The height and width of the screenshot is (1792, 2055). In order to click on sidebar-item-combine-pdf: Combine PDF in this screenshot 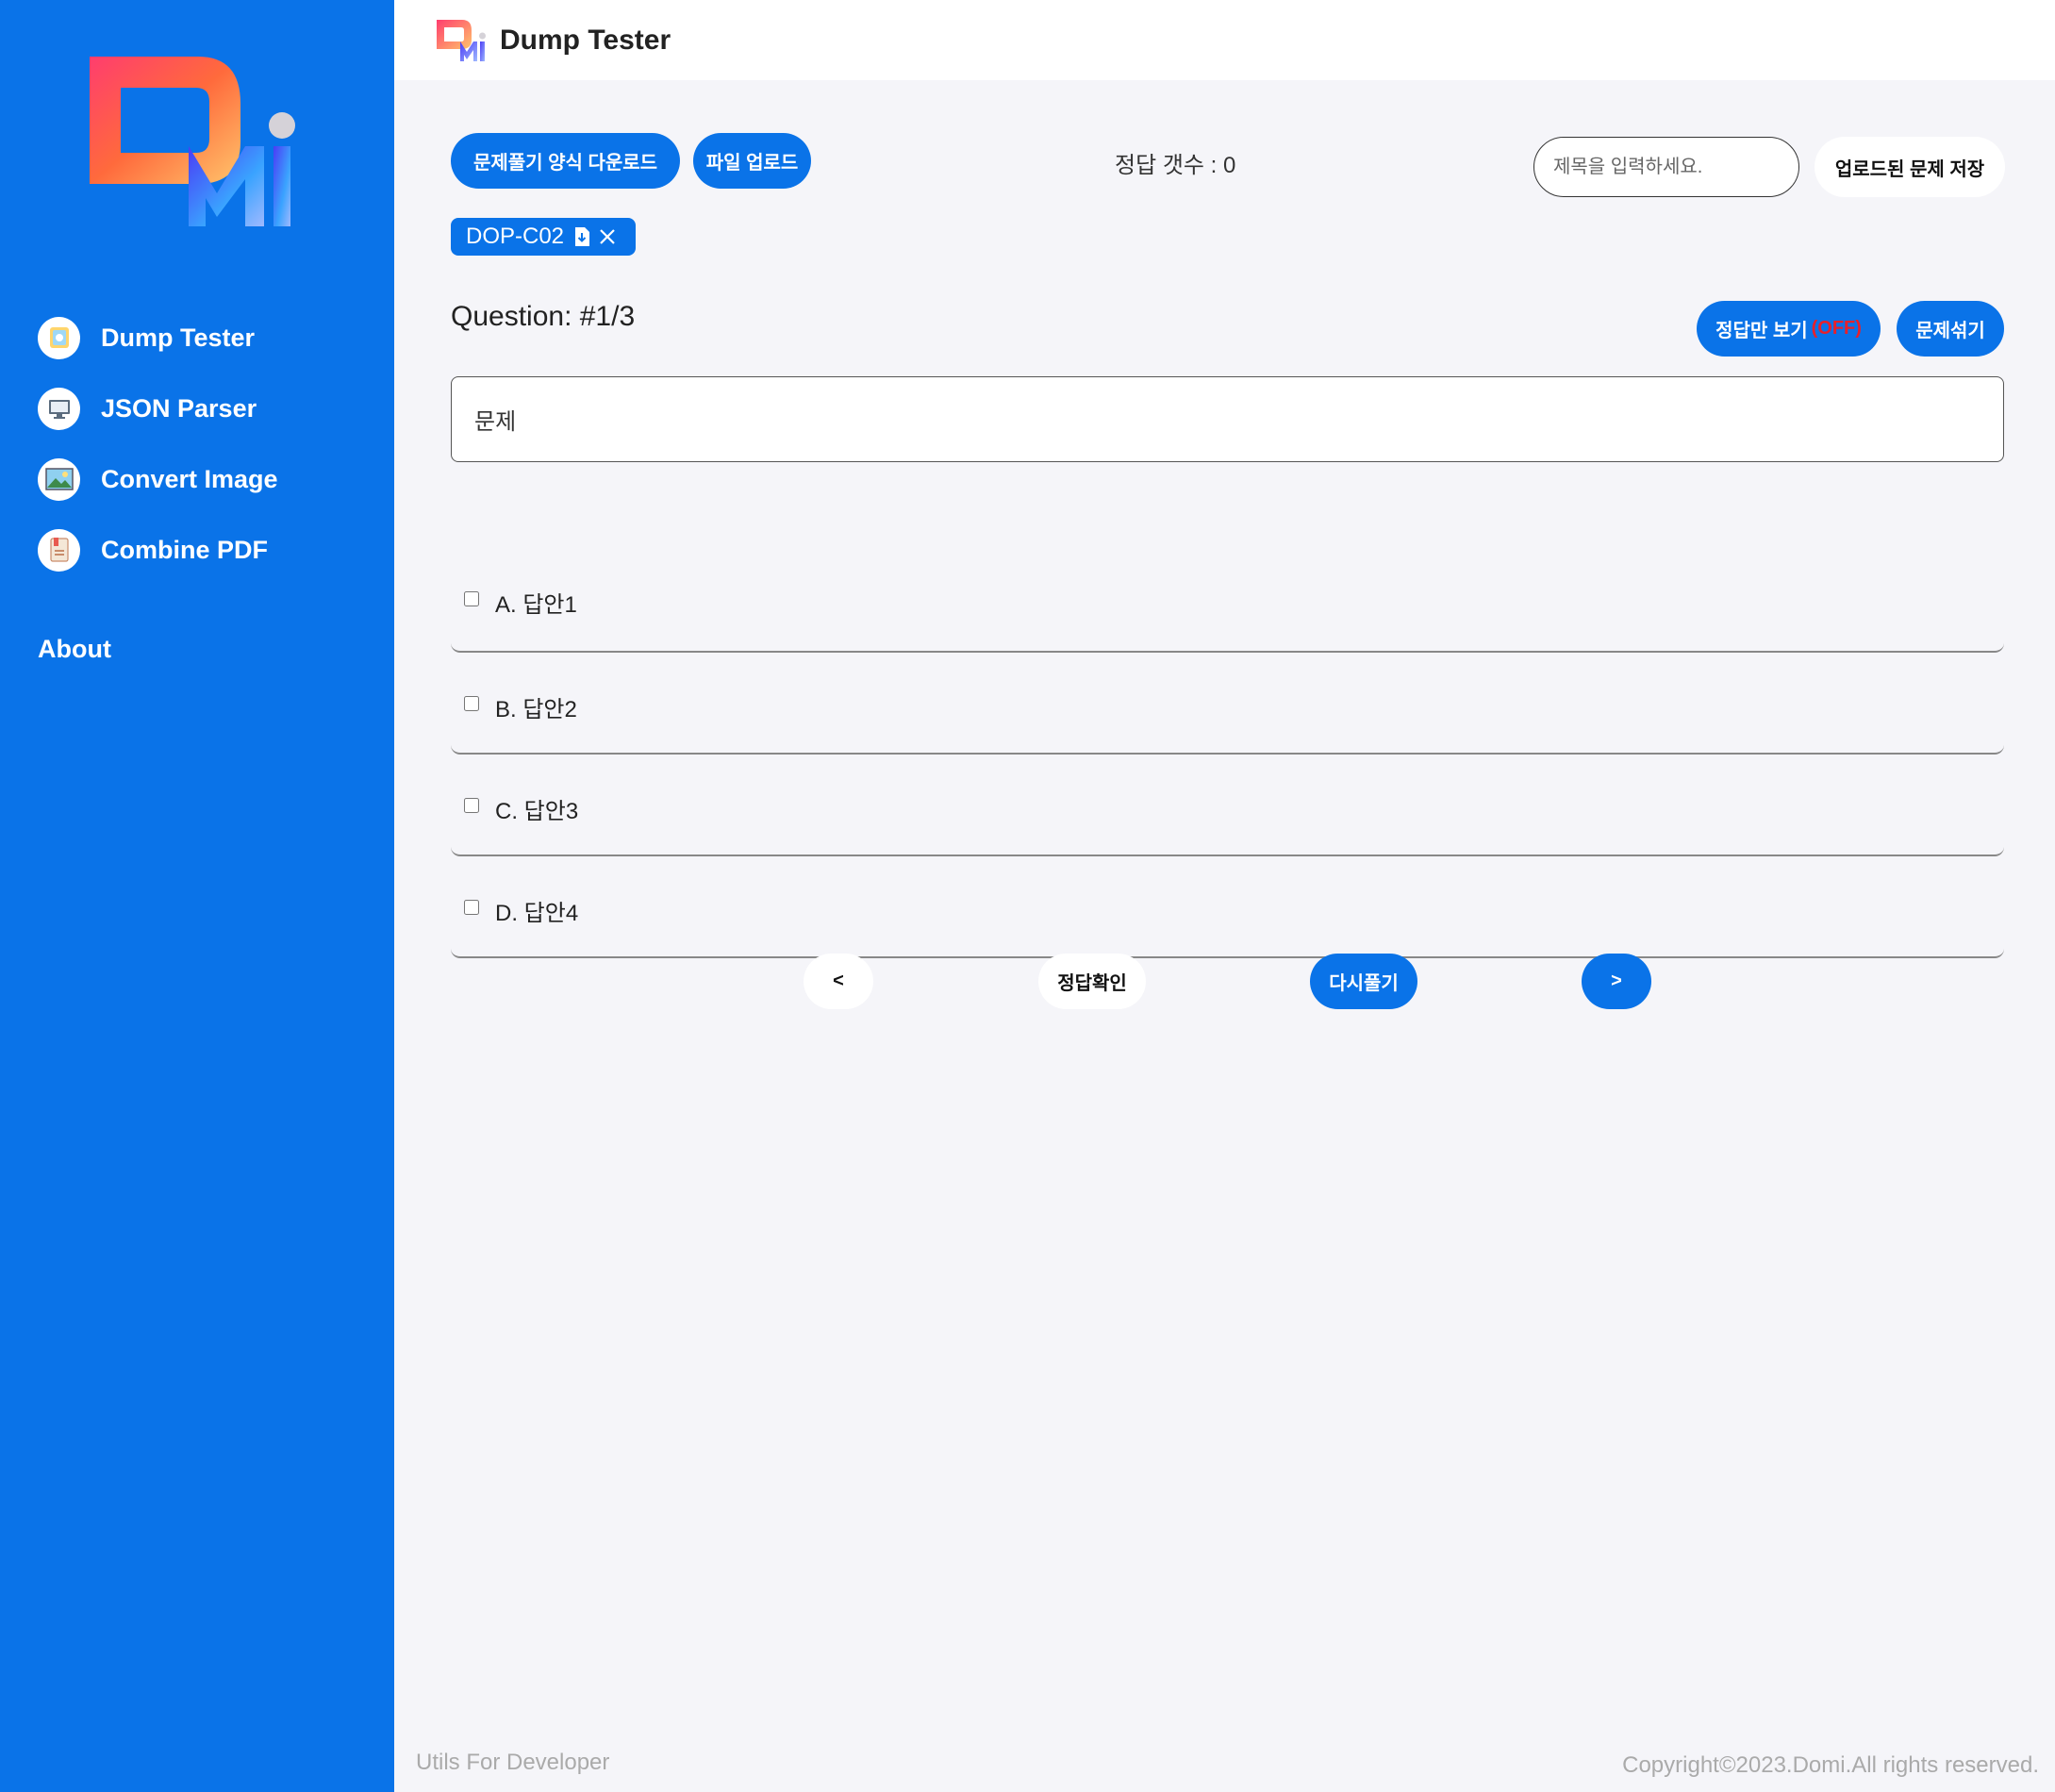, I will do `click(158, 550)`.